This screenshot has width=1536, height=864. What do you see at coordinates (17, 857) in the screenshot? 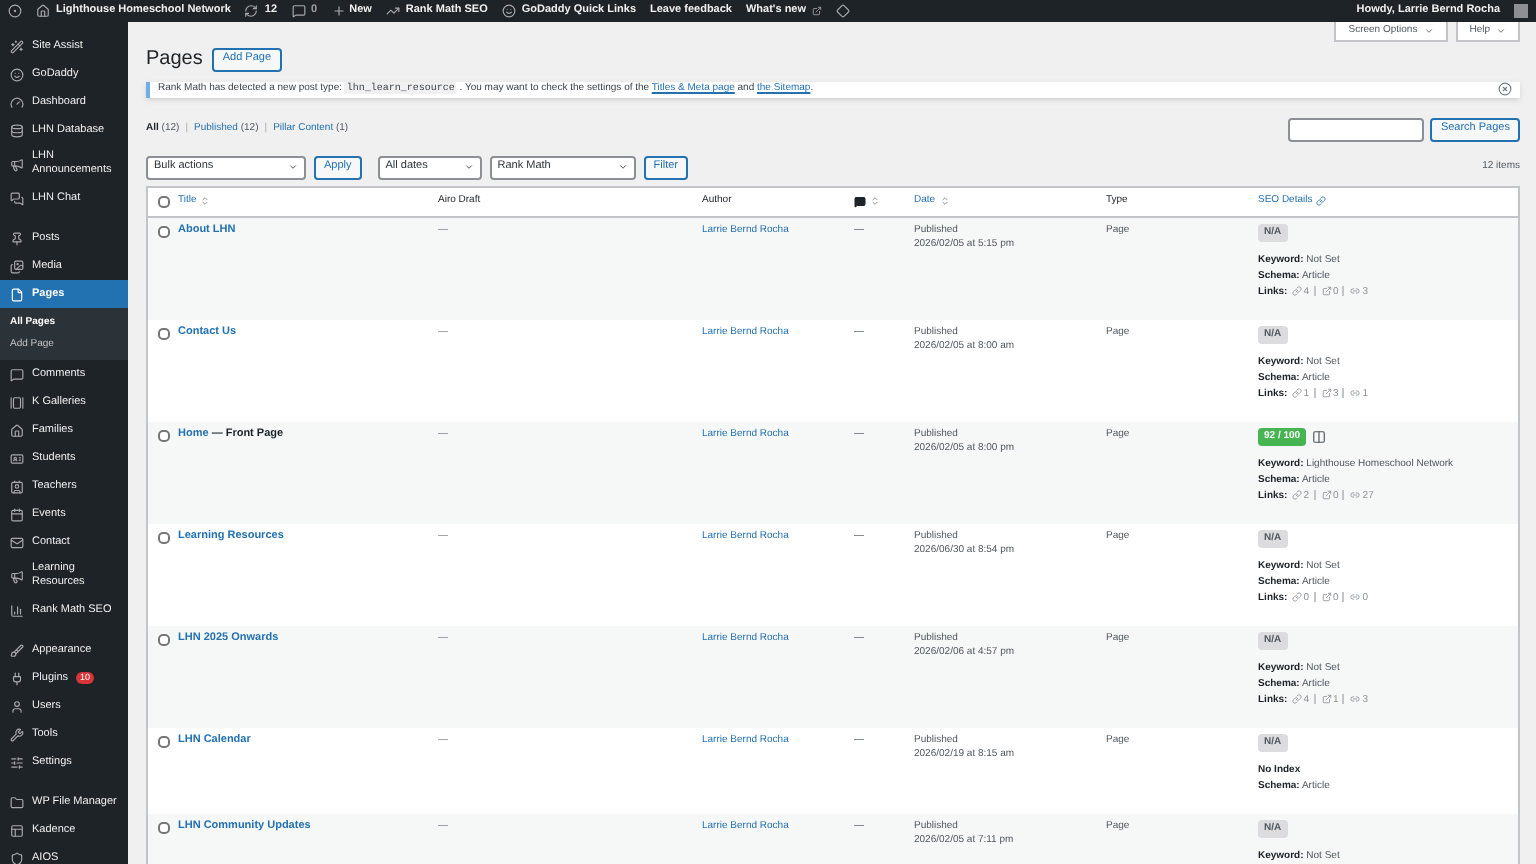
I see `shield-icon` at bounding box center [17, 857].